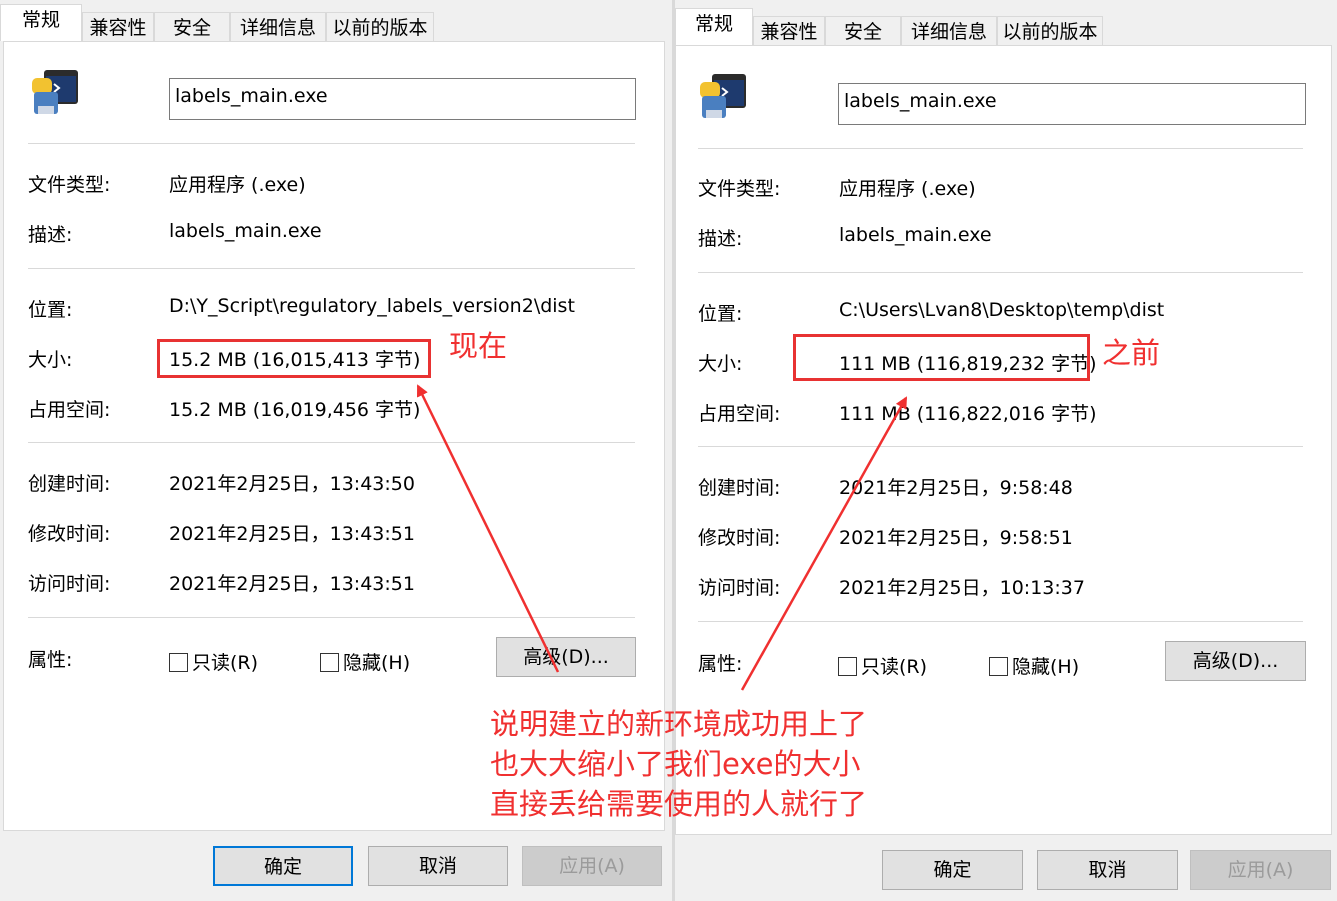 The width and height of the screenshot is (1337, 901). What do you see at coordinates (679, 724) in the screenshot?
I see `note-line-1: 说明建立的新环境成功用上了` at bounding box center [679, 724].